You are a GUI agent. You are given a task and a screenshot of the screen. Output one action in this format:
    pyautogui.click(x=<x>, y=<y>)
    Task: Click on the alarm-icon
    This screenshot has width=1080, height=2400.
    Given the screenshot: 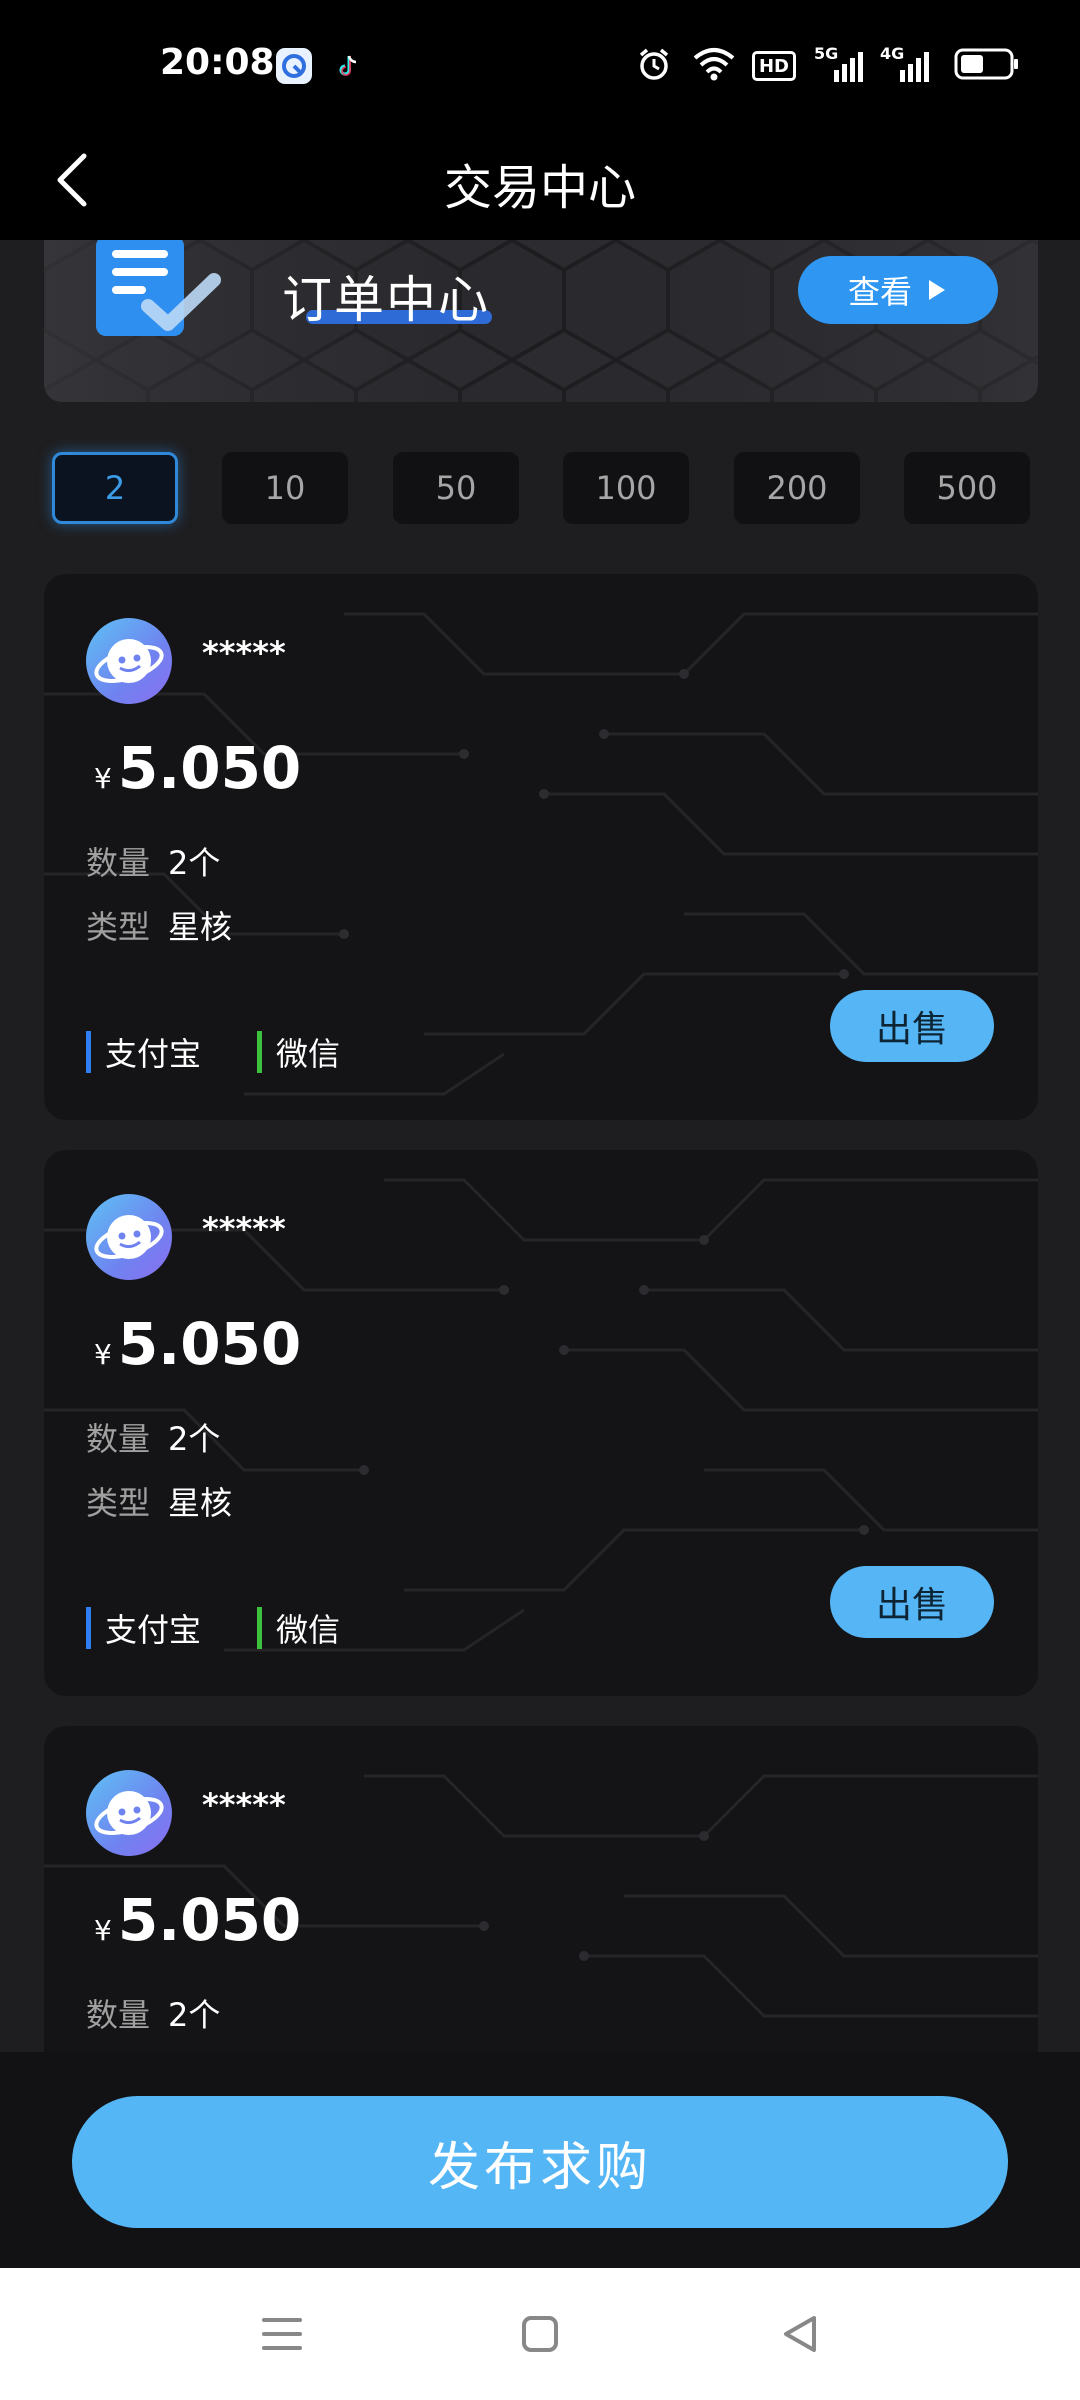 What is the action you would take?
    pyautogui.click(x=654, y=66)
    